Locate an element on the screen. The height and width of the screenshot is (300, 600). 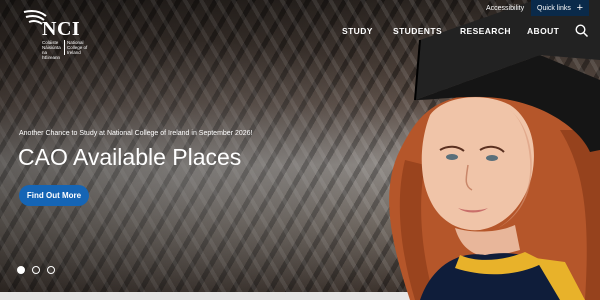
nav-study: STUDY is located at coordinates (357, 31).